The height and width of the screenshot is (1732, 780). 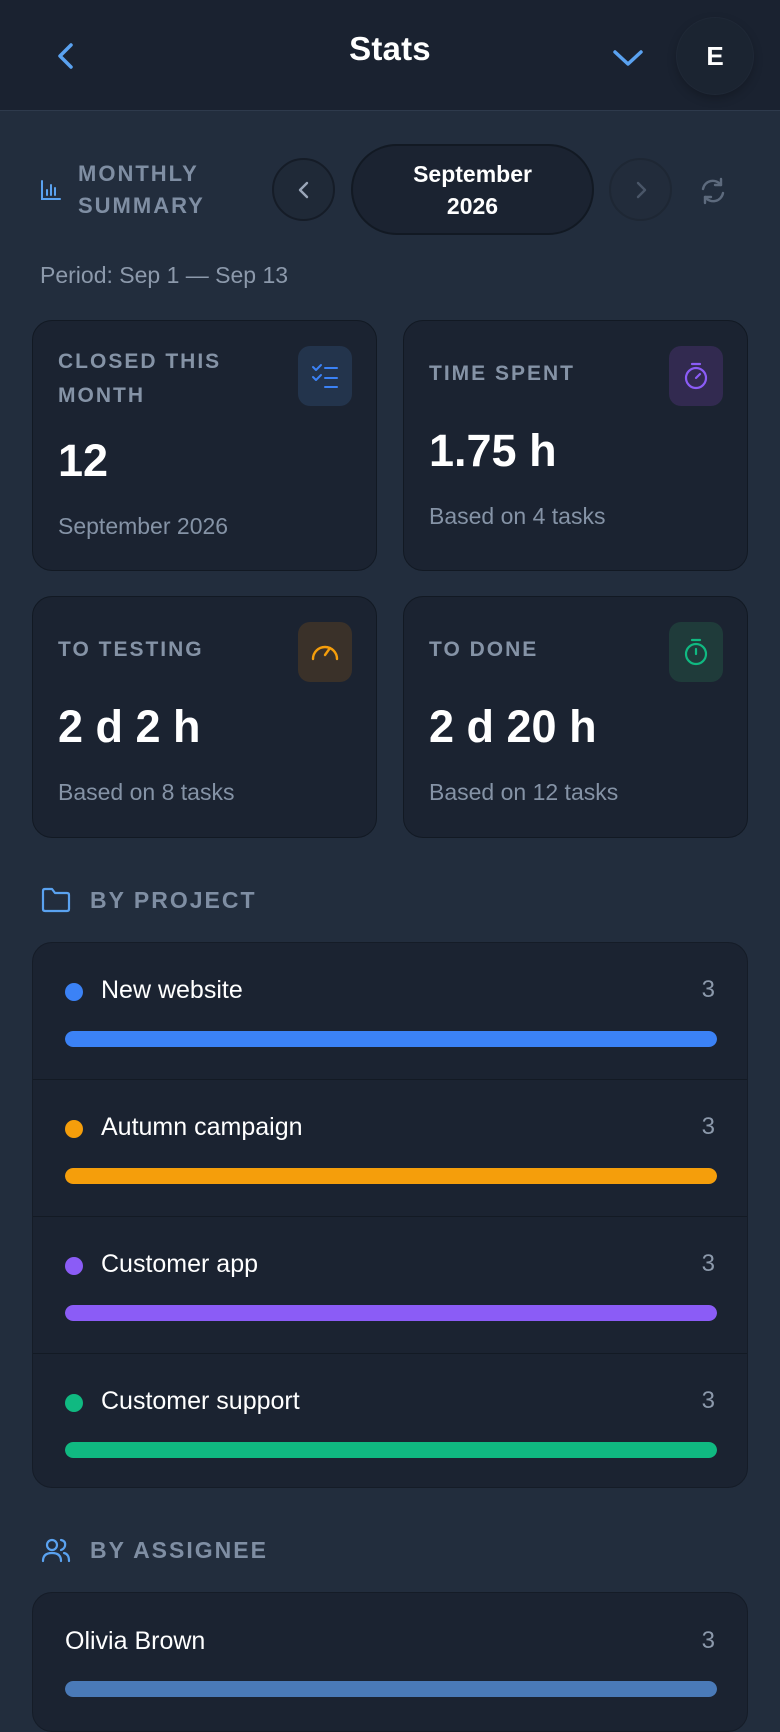 I want to click on monthly-summary-header: MONTHLY SUMMARY, so click(x=134, y=190).